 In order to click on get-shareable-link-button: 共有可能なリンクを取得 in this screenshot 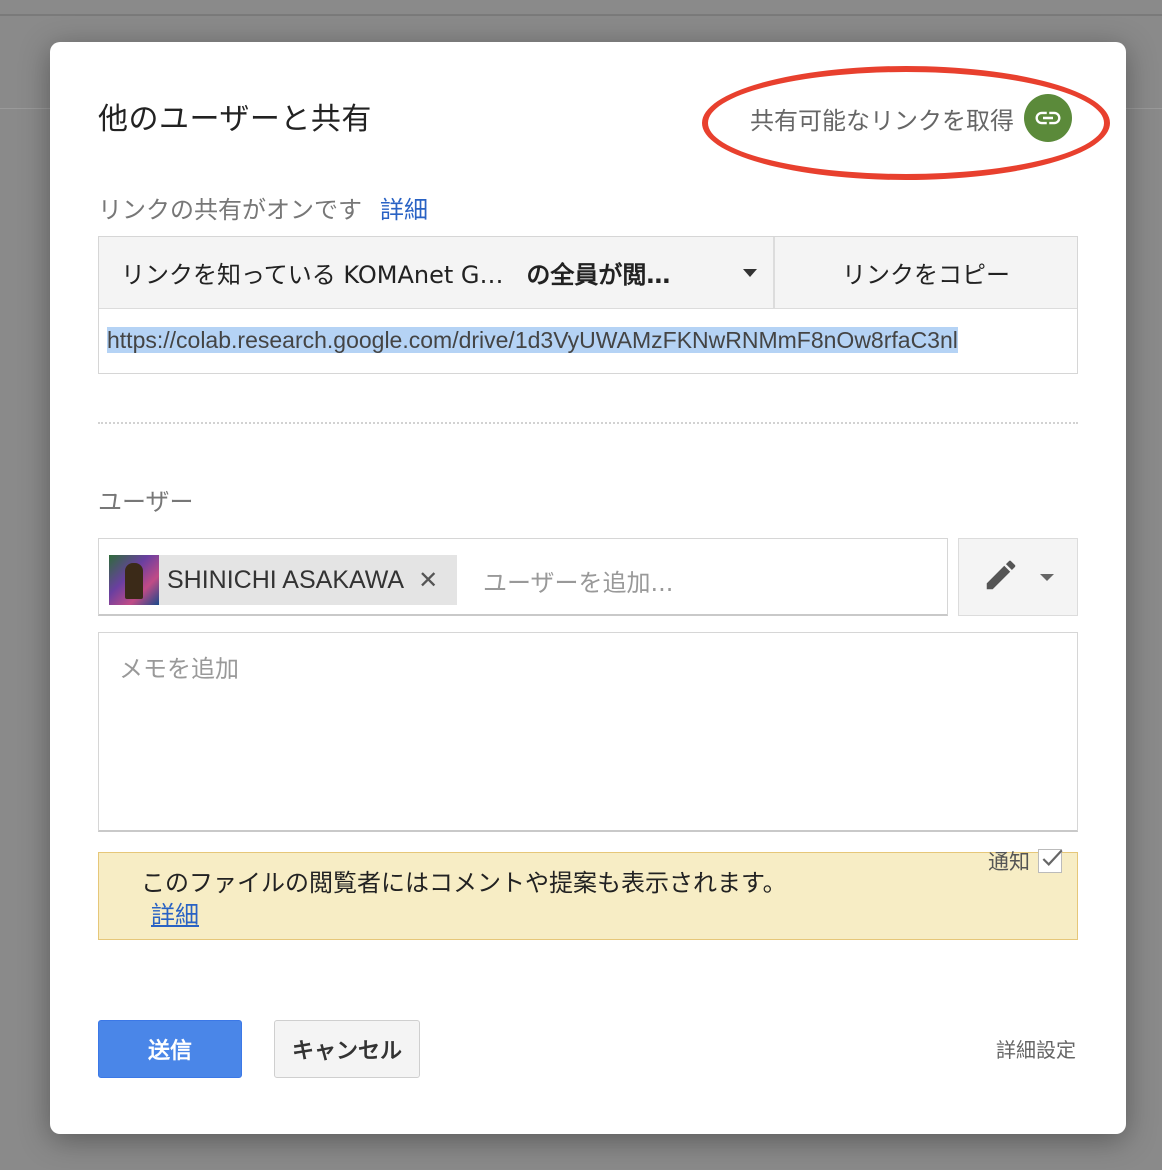, I will do `click(911, 118)`.